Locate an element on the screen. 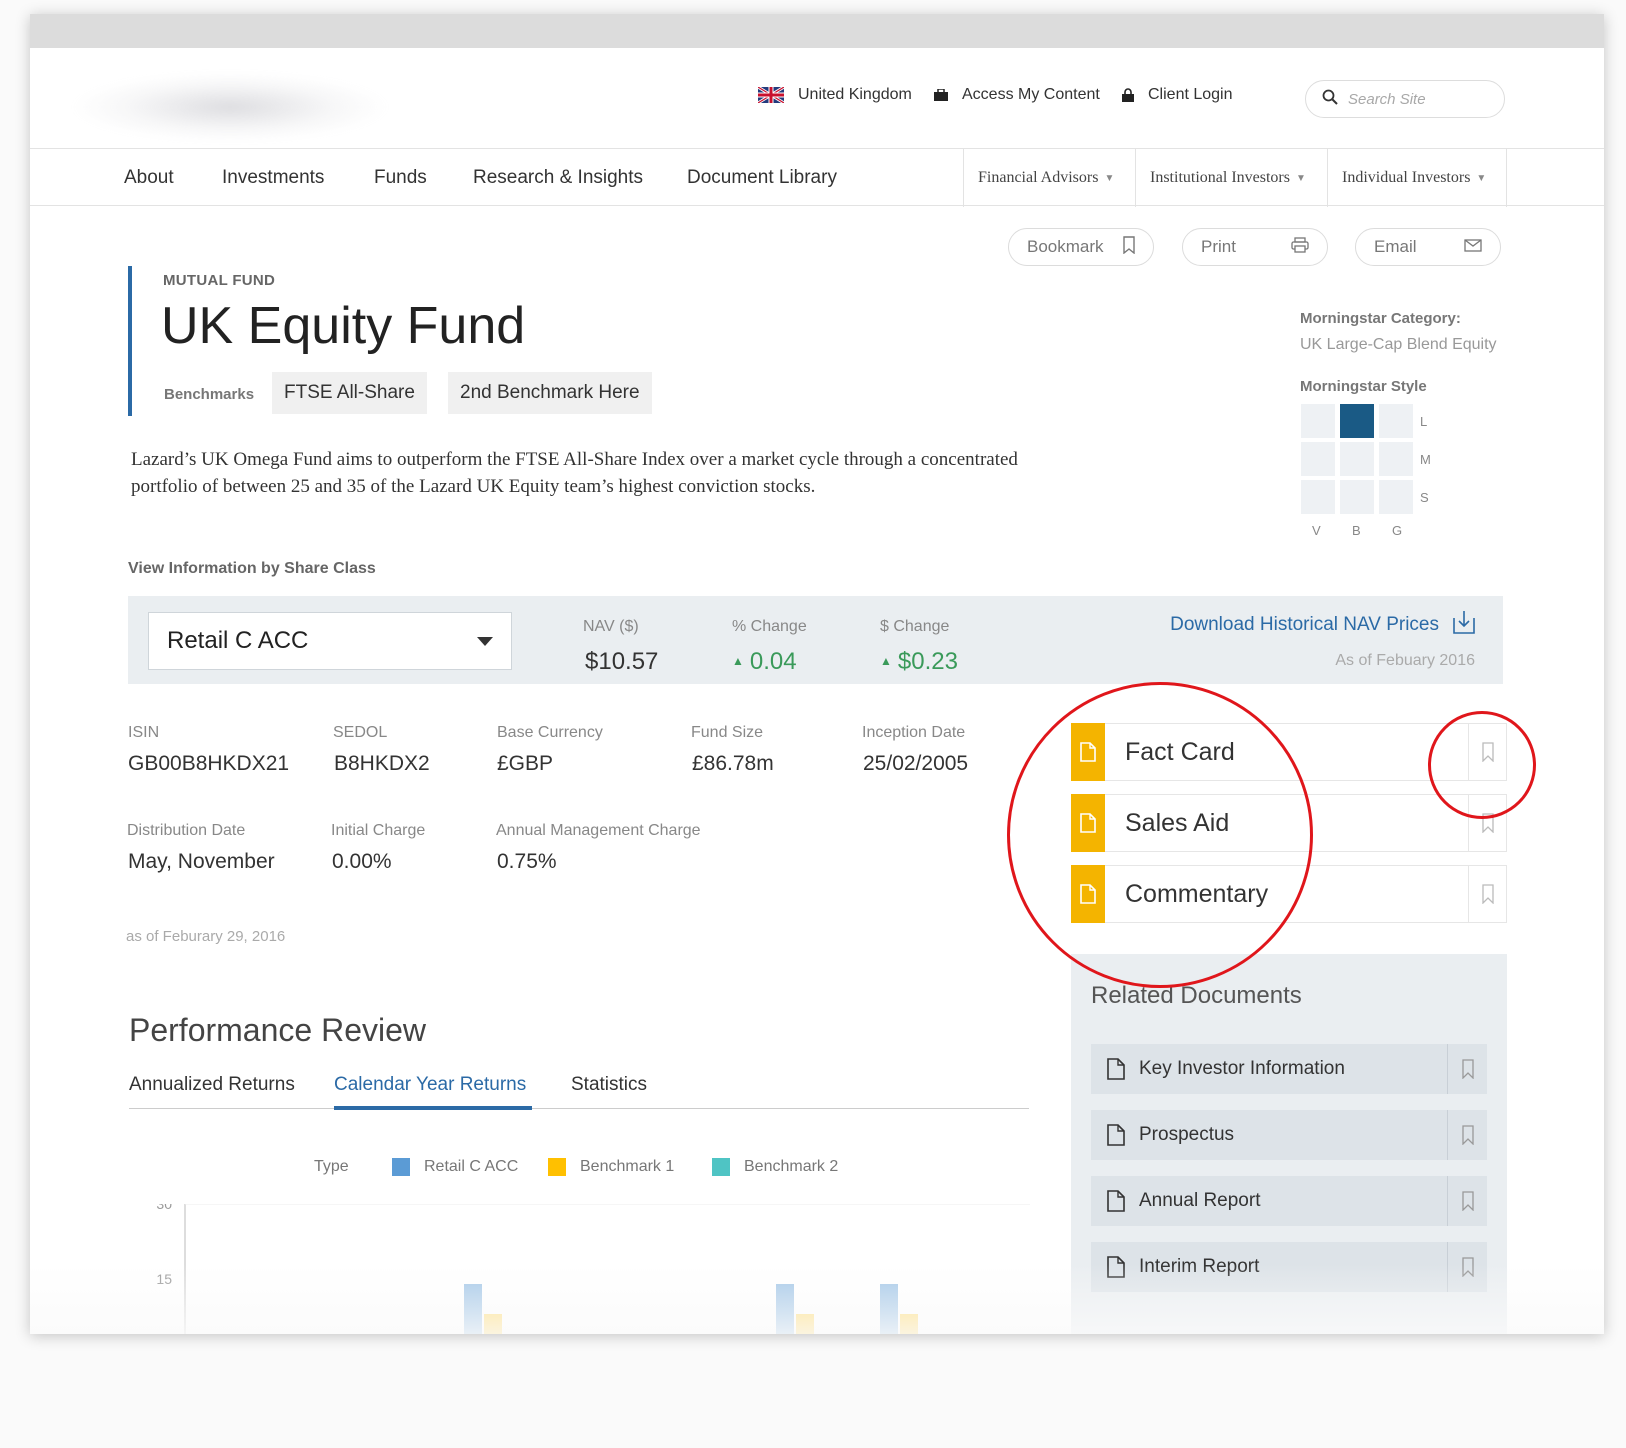 Image resolution: width=1626 pixels, height=1448 pixels. related-document-item: Annual Report is located at coordinates (1289, 1201).